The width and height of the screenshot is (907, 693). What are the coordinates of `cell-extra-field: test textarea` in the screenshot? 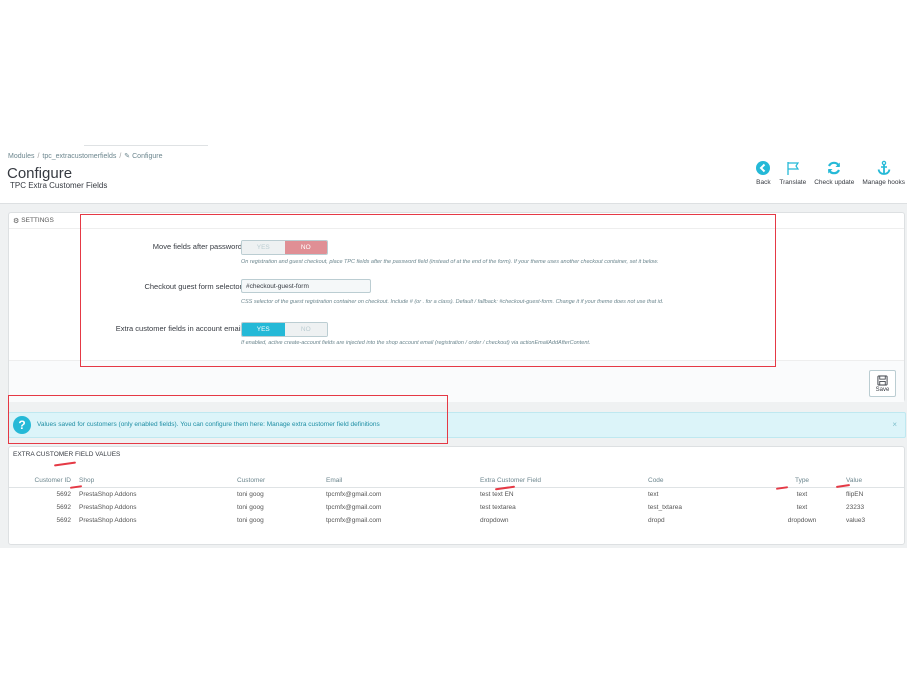 It's located at (498, 507).